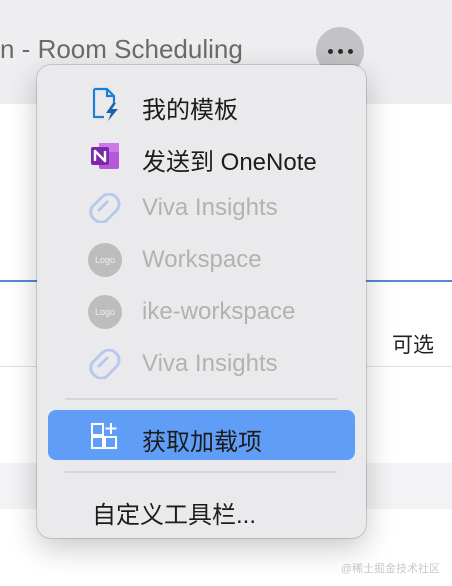 This screenshot has height=586, width=452. I want to click on menu-item-label: Workspace, so click(202, 259).